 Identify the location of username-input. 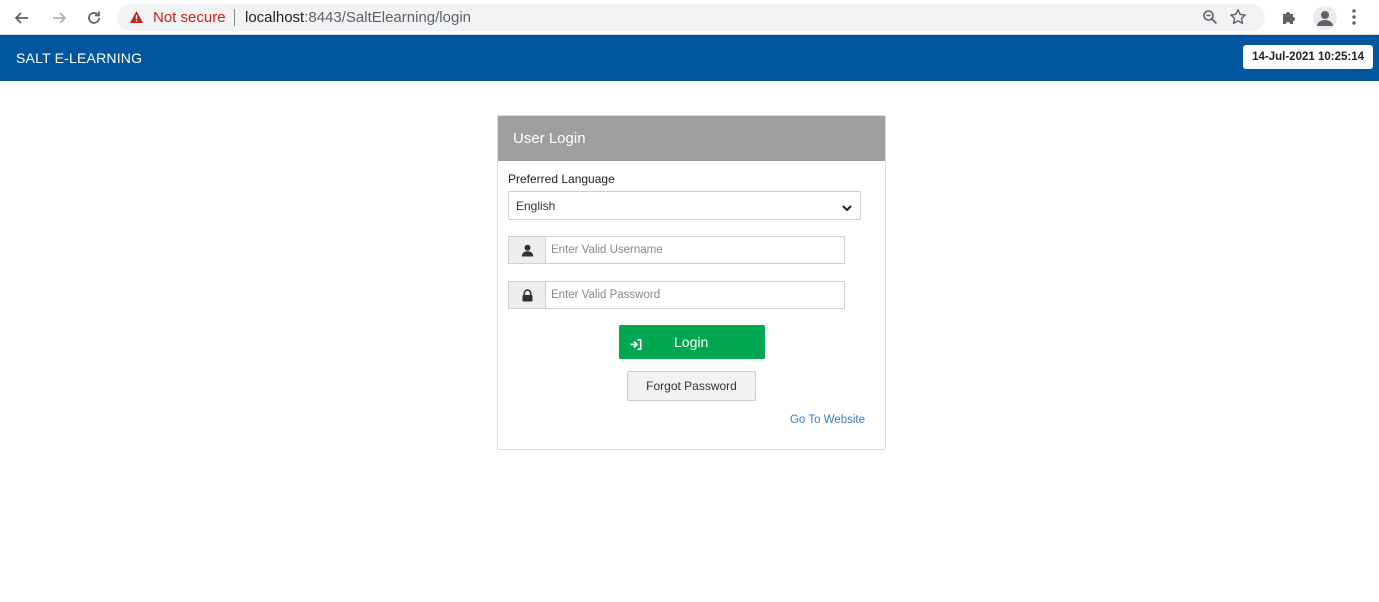
(694, 250).